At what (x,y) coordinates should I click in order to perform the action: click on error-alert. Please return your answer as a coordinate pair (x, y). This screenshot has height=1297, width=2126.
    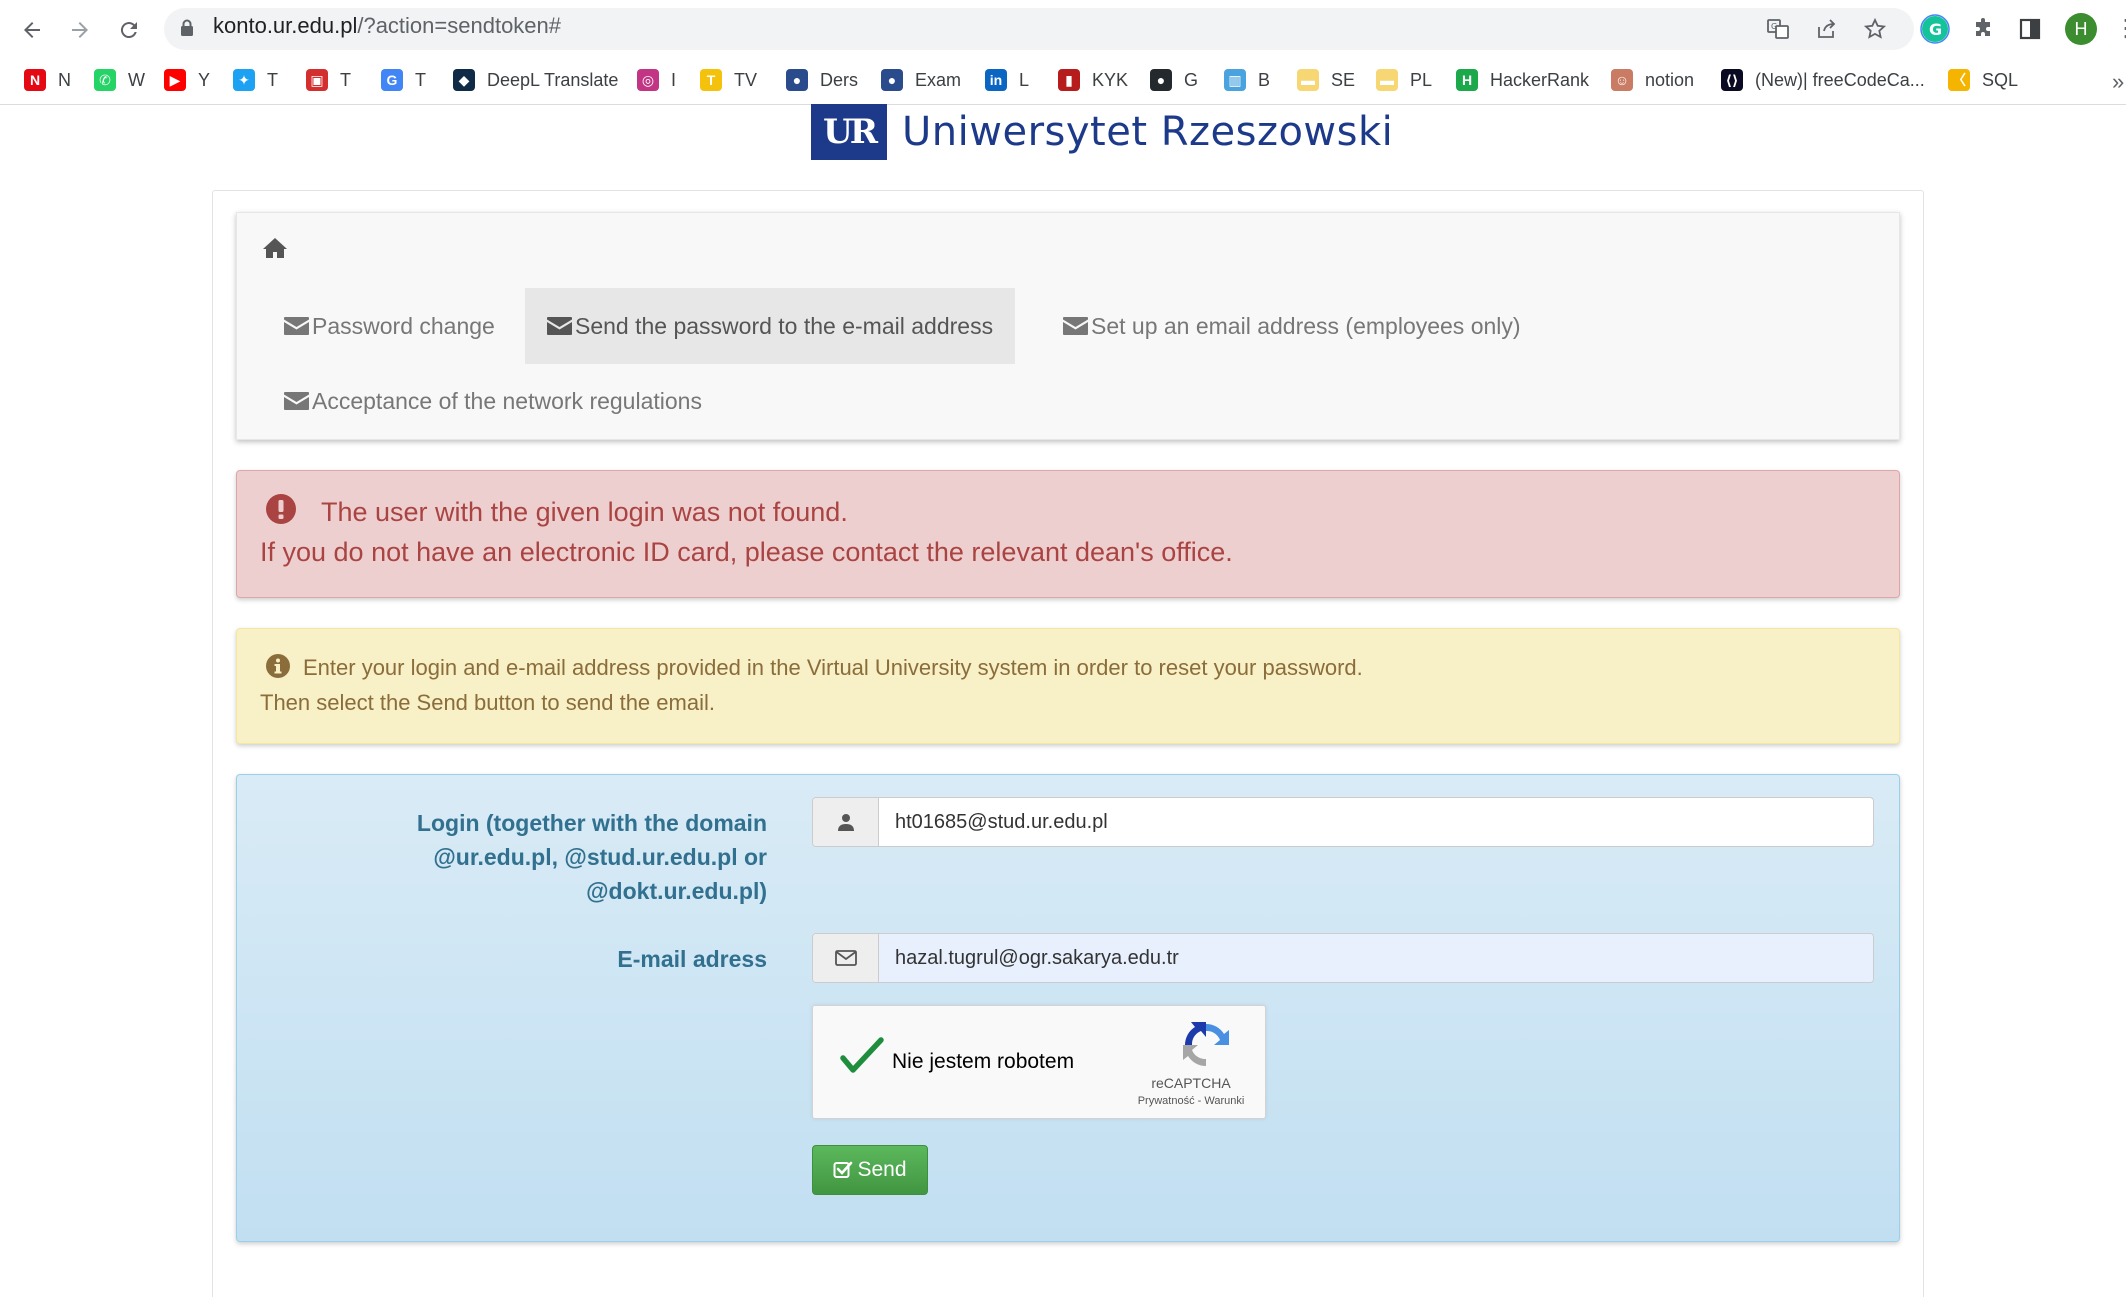
    Looking at the image, I should click on (1068, 534).